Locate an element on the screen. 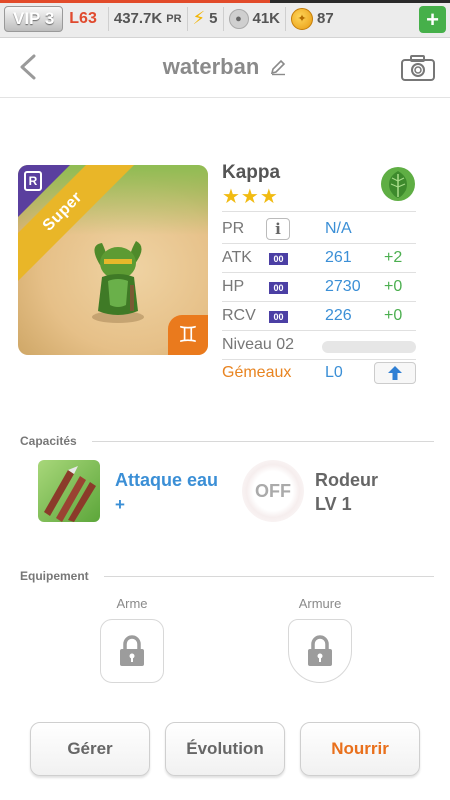 The image size is (450, 800). passive-skill-name: Rodeur is located at coordinates (346, 480).